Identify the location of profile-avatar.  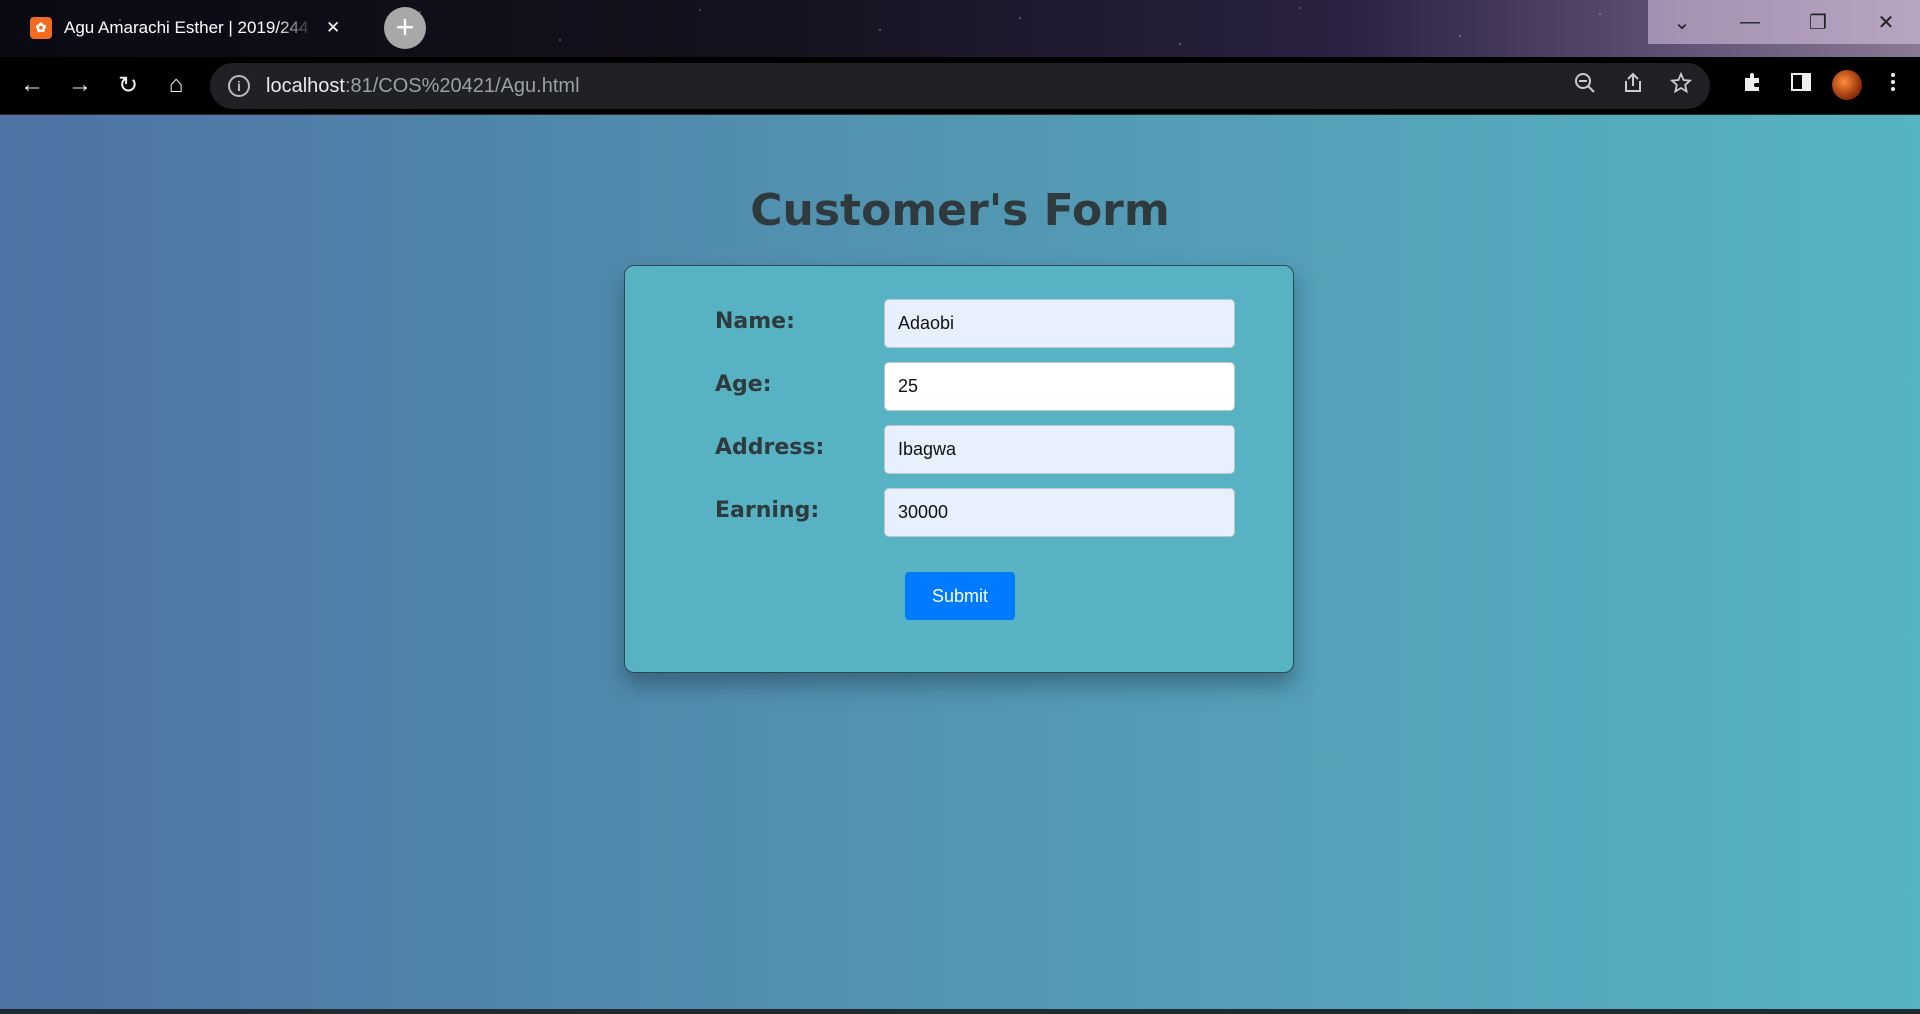
(1847, 85).